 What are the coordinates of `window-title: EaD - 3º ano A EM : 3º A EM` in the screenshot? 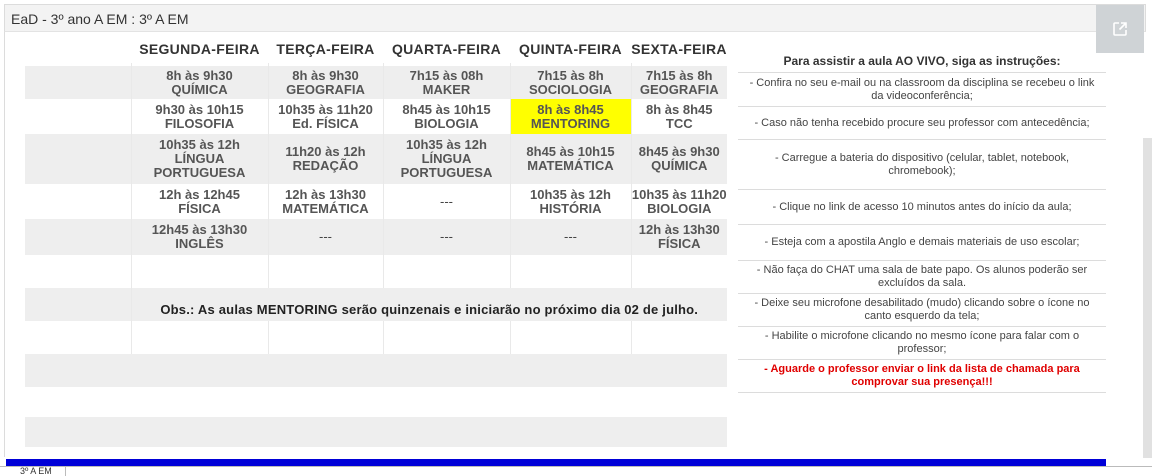 It's located at (100, 19).